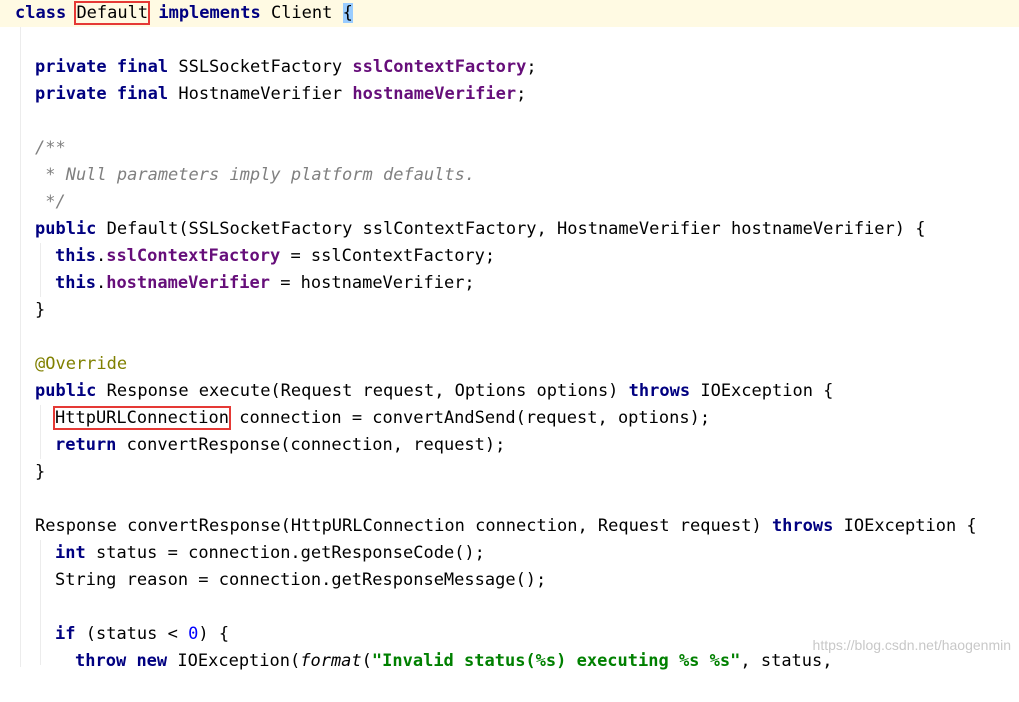  Describe the element at coordinates (331, 661) in the screenshot. I see `format-call: format` at that location.